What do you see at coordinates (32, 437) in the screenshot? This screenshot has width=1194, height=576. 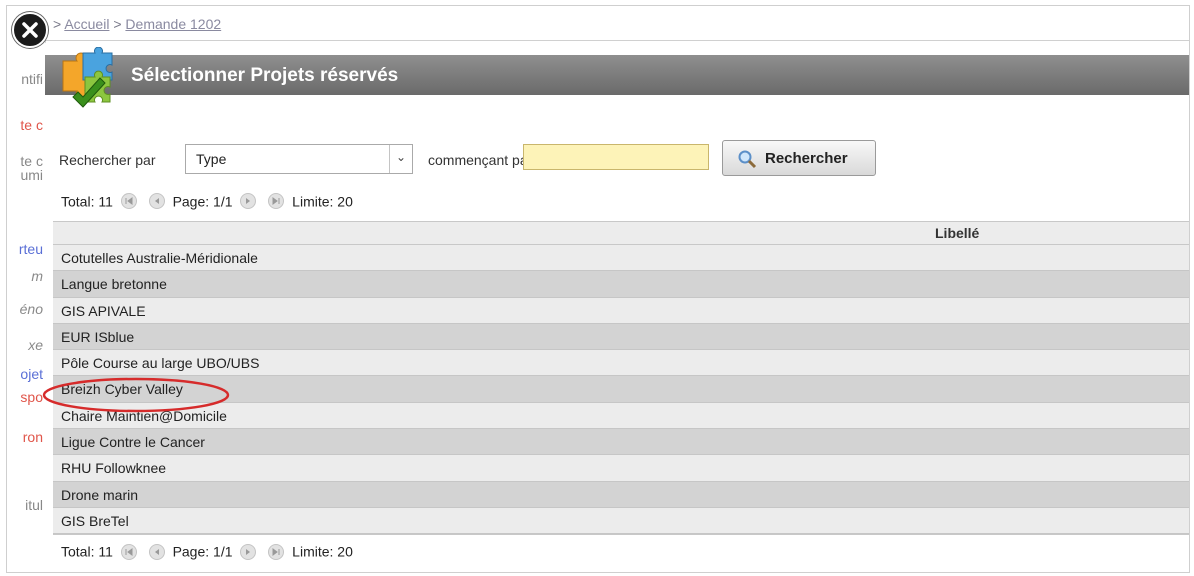 I see `background-text-fragment: ron` at bounding box center [32, 437].